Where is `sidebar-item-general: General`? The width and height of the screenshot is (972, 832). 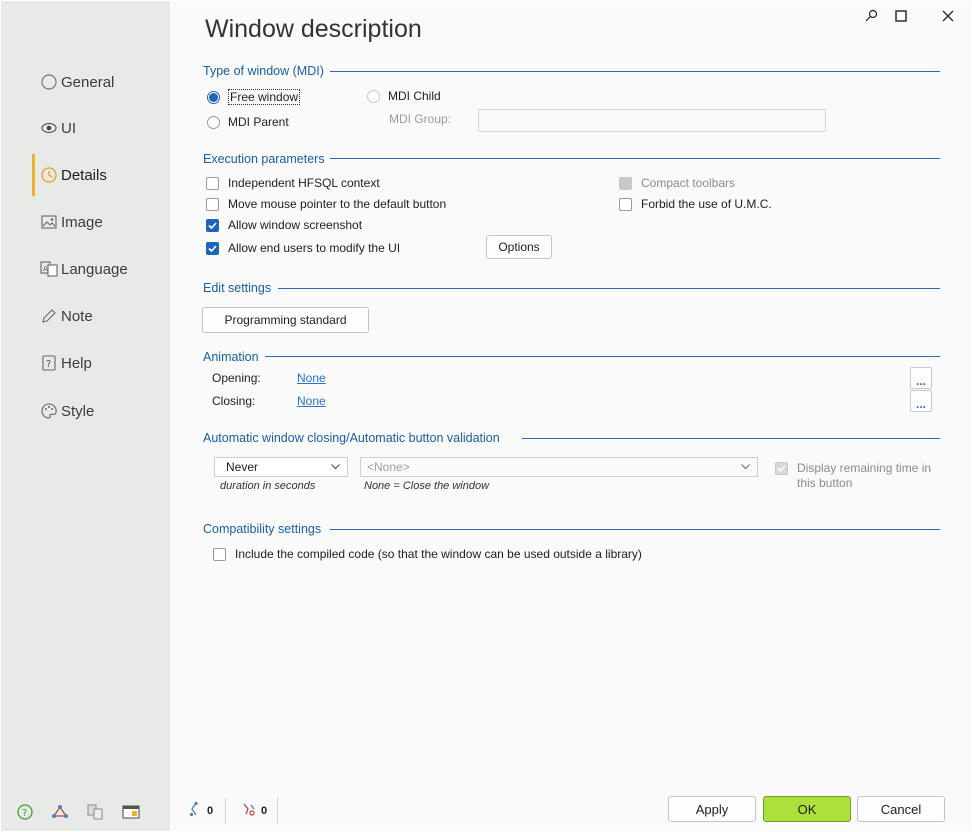 sidebar-item-general: General is located at coordinates (101, 82).